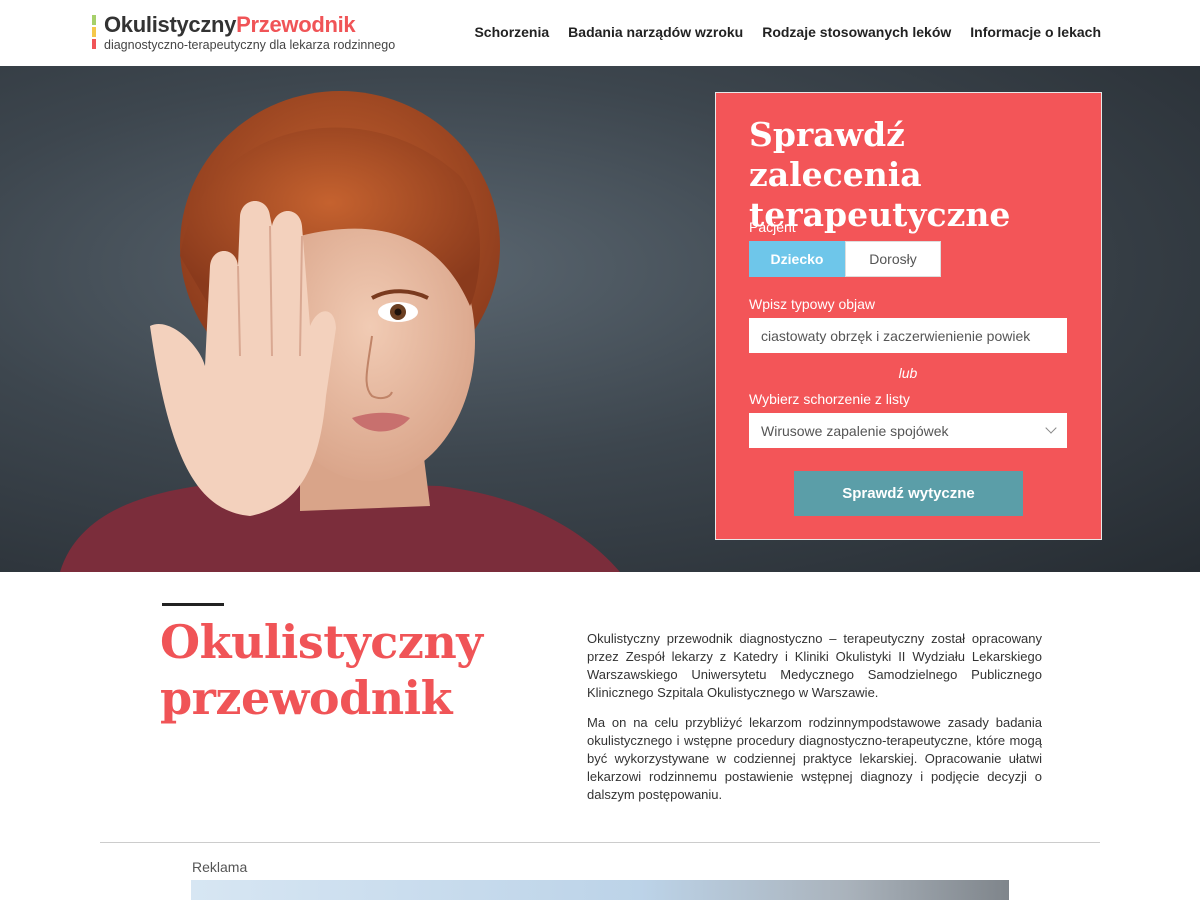 The image size is (1200, 900). What do you see at coordinates (655, 32) in the screenshot?
I see `nav-item-badania: Badania narządów wzroku` at bounding box center [655, 32].